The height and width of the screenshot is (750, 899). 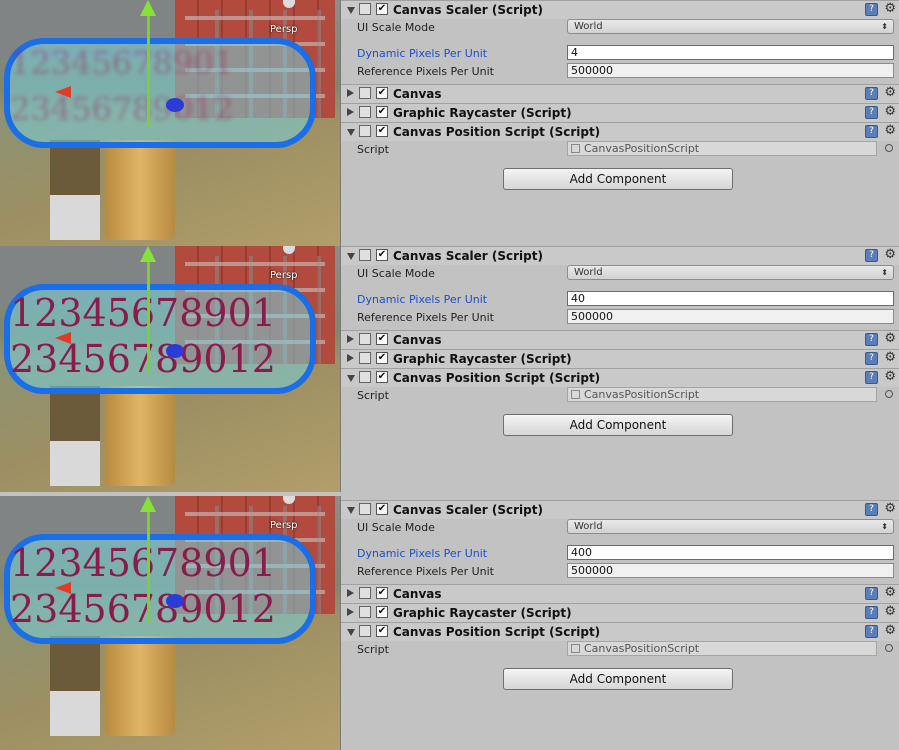 What do you see at coordinates (730, 52) in the screenshot?
I see `dynamic-ppu-input: 4` at bounding box center [730, 52].